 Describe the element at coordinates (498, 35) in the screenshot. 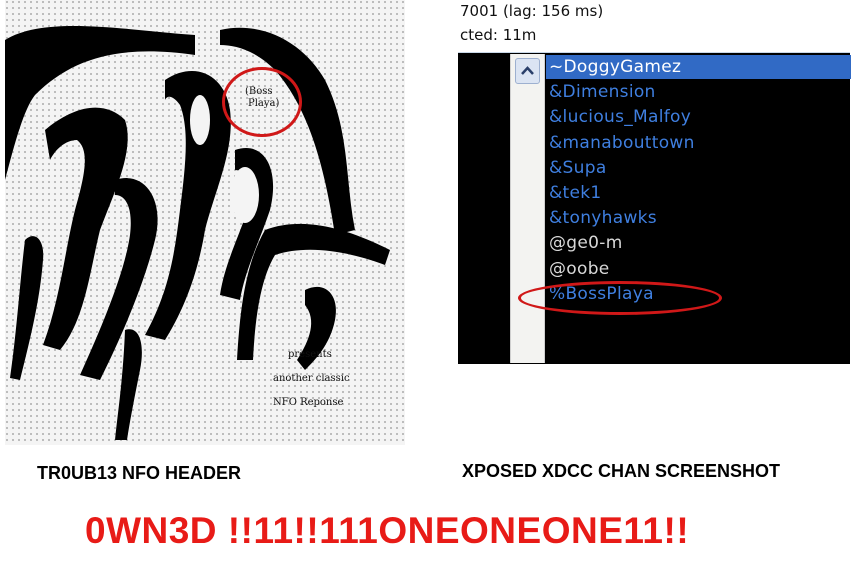

I see `connected-time-status: cted: 11m` at that location.